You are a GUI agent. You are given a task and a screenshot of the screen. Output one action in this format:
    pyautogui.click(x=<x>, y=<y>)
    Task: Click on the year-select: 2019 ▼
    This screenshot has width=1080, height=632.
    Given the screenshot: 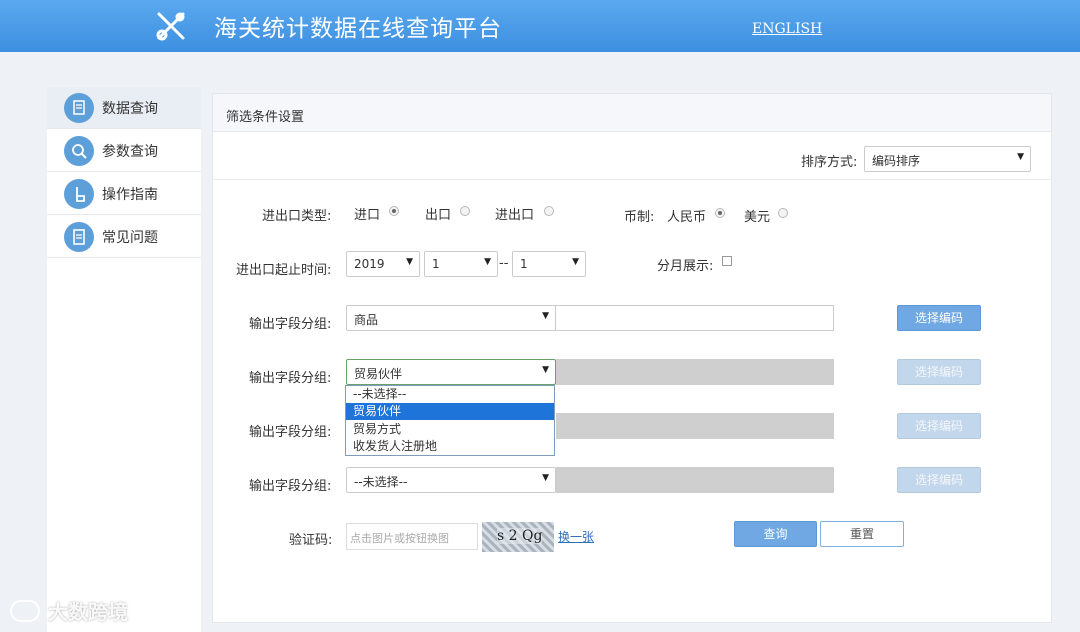 What is the action you would take?
    pyautogui.click(x=383, y=264)
    